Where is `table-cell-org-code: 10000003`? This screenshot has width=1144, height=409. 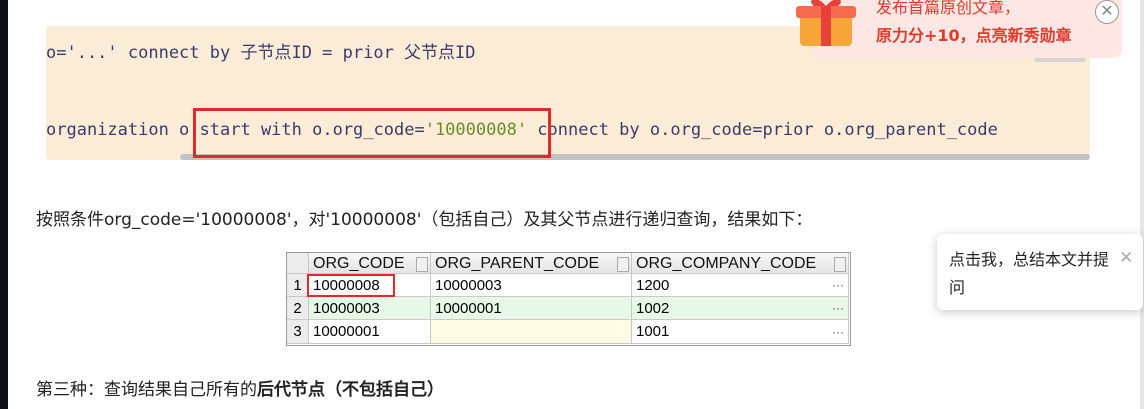
table-cell-org-code: 10000003 is located at coordinates (370, 308).